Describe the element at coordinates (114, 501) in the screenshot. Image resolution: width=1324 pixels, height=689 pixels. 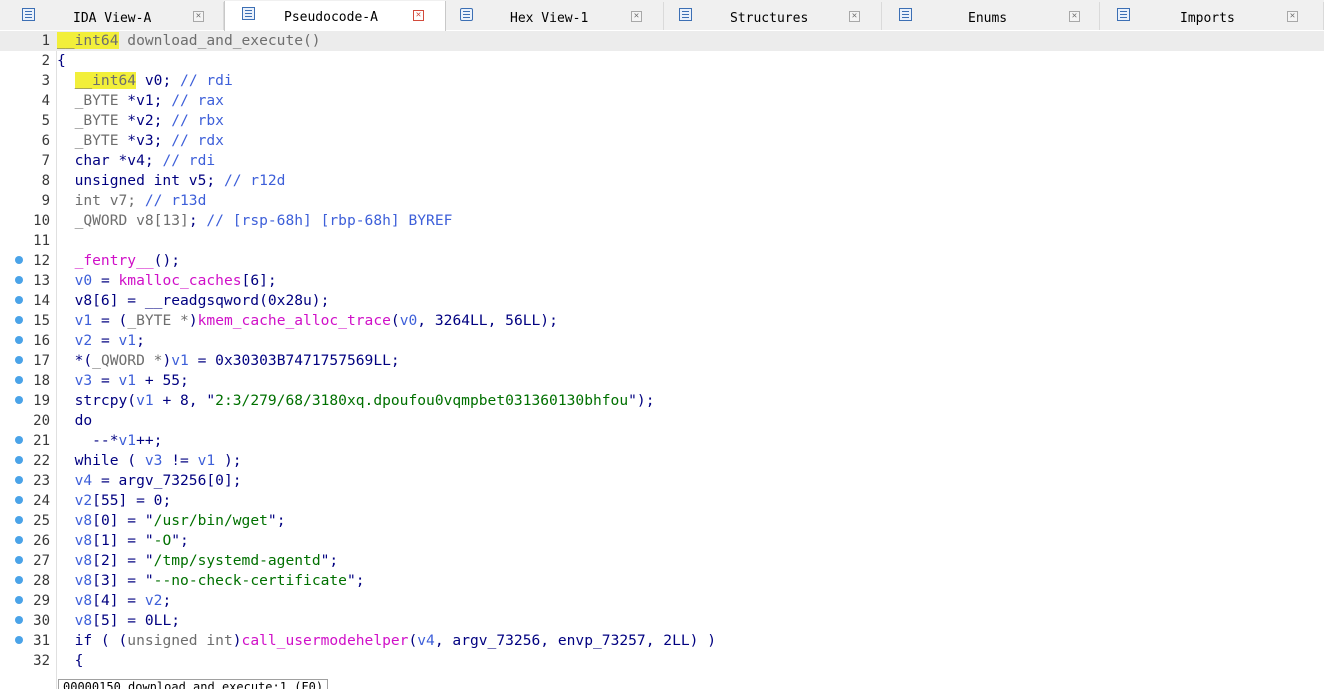
I see `code-text: v2[55] = 0;` at that location.